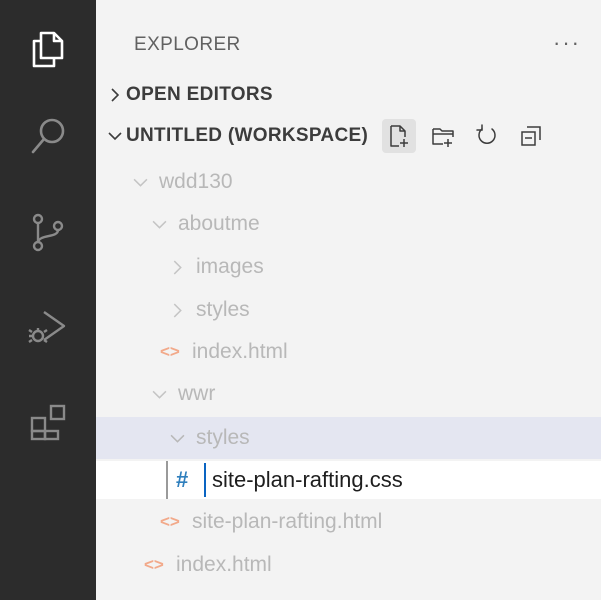 The width and height of the screenshot is (601, 600). What do you see at coordinates (199, 94) in the screenshot?
I see `open-editors-label: OPEN EDITORS` at bounding box center [199, 94].